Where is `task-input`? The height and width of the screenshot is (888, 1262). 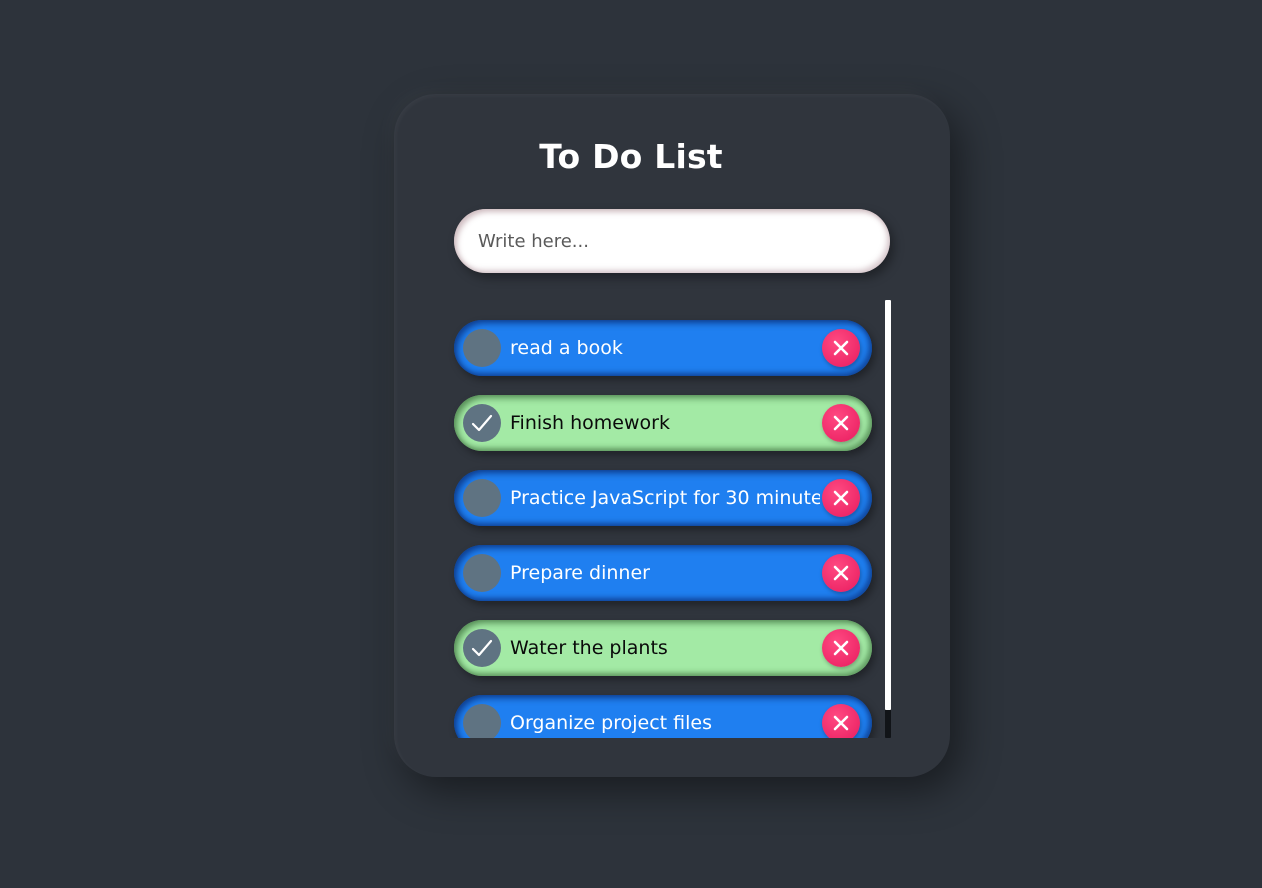 task-input is located at coordinates (672, 241).